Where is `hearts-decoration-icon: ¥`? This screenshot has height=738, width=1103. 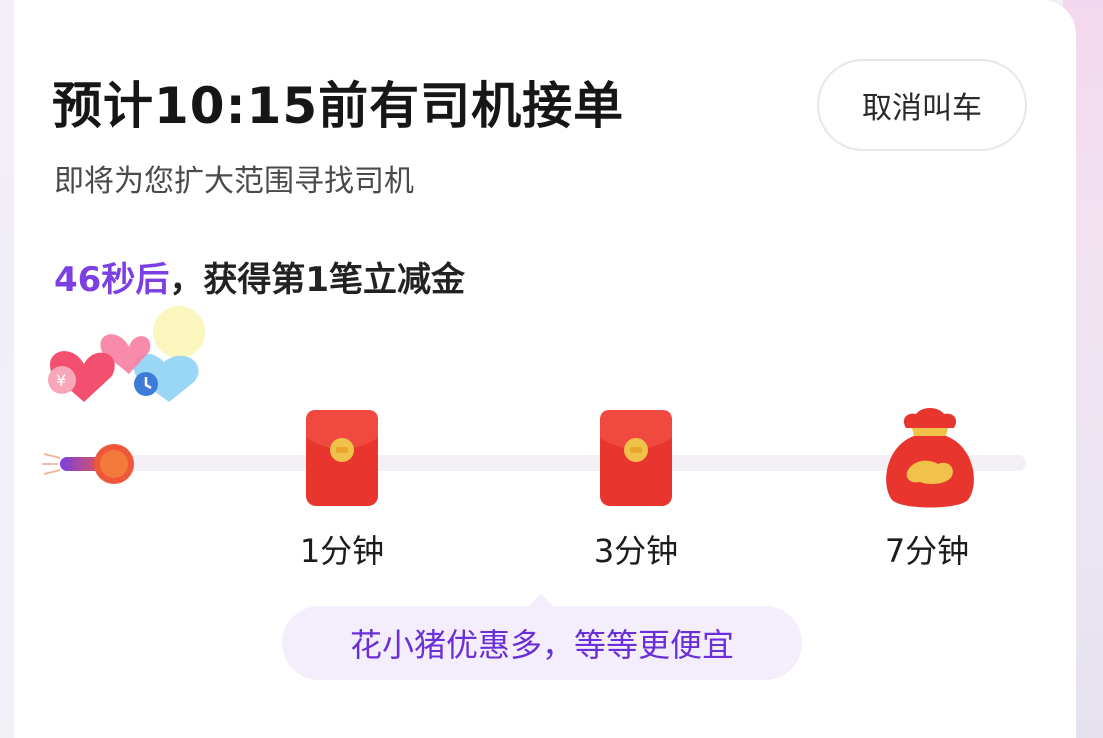 hearts-decoration-icon: ¥ is located at coordinates (126, 354).